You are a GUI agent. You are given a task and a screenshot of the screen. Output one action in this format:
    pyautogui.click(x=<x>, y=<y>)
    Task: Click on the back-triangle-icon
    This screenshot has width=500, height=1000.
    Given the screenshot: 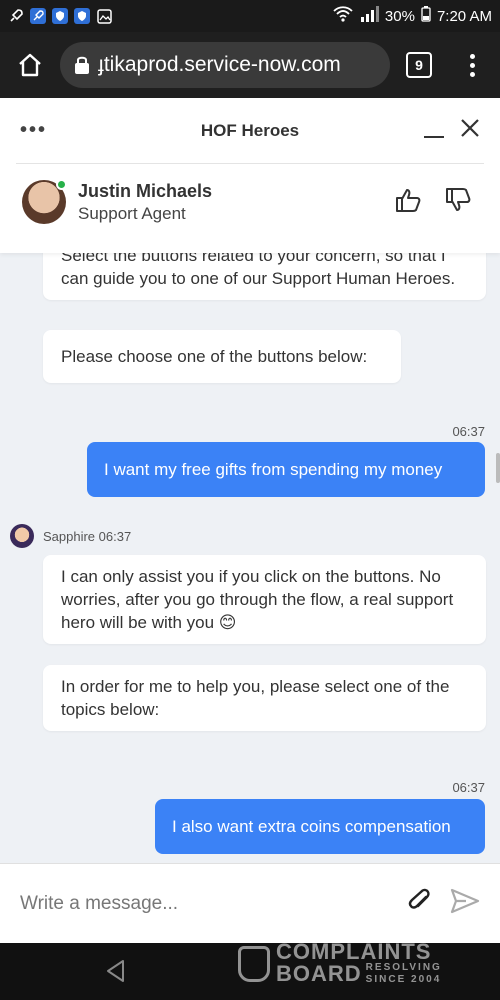 What is the action you would take?
    pyautogui.click(x=115, y=971)
    